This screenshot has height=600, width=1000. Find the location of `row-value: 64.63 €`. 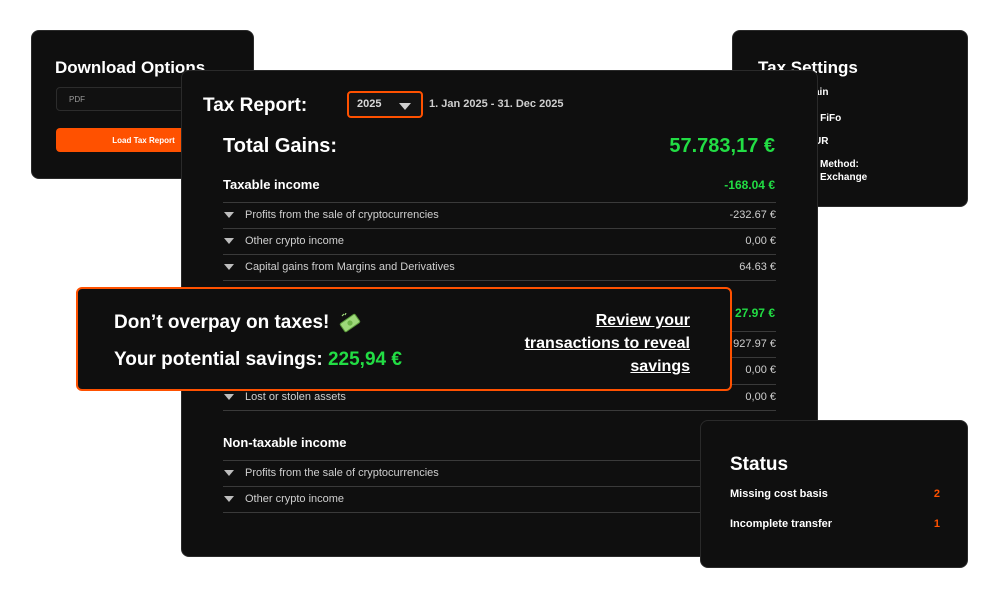

row-value: 64.63 € is located at coordinates (757, 267).